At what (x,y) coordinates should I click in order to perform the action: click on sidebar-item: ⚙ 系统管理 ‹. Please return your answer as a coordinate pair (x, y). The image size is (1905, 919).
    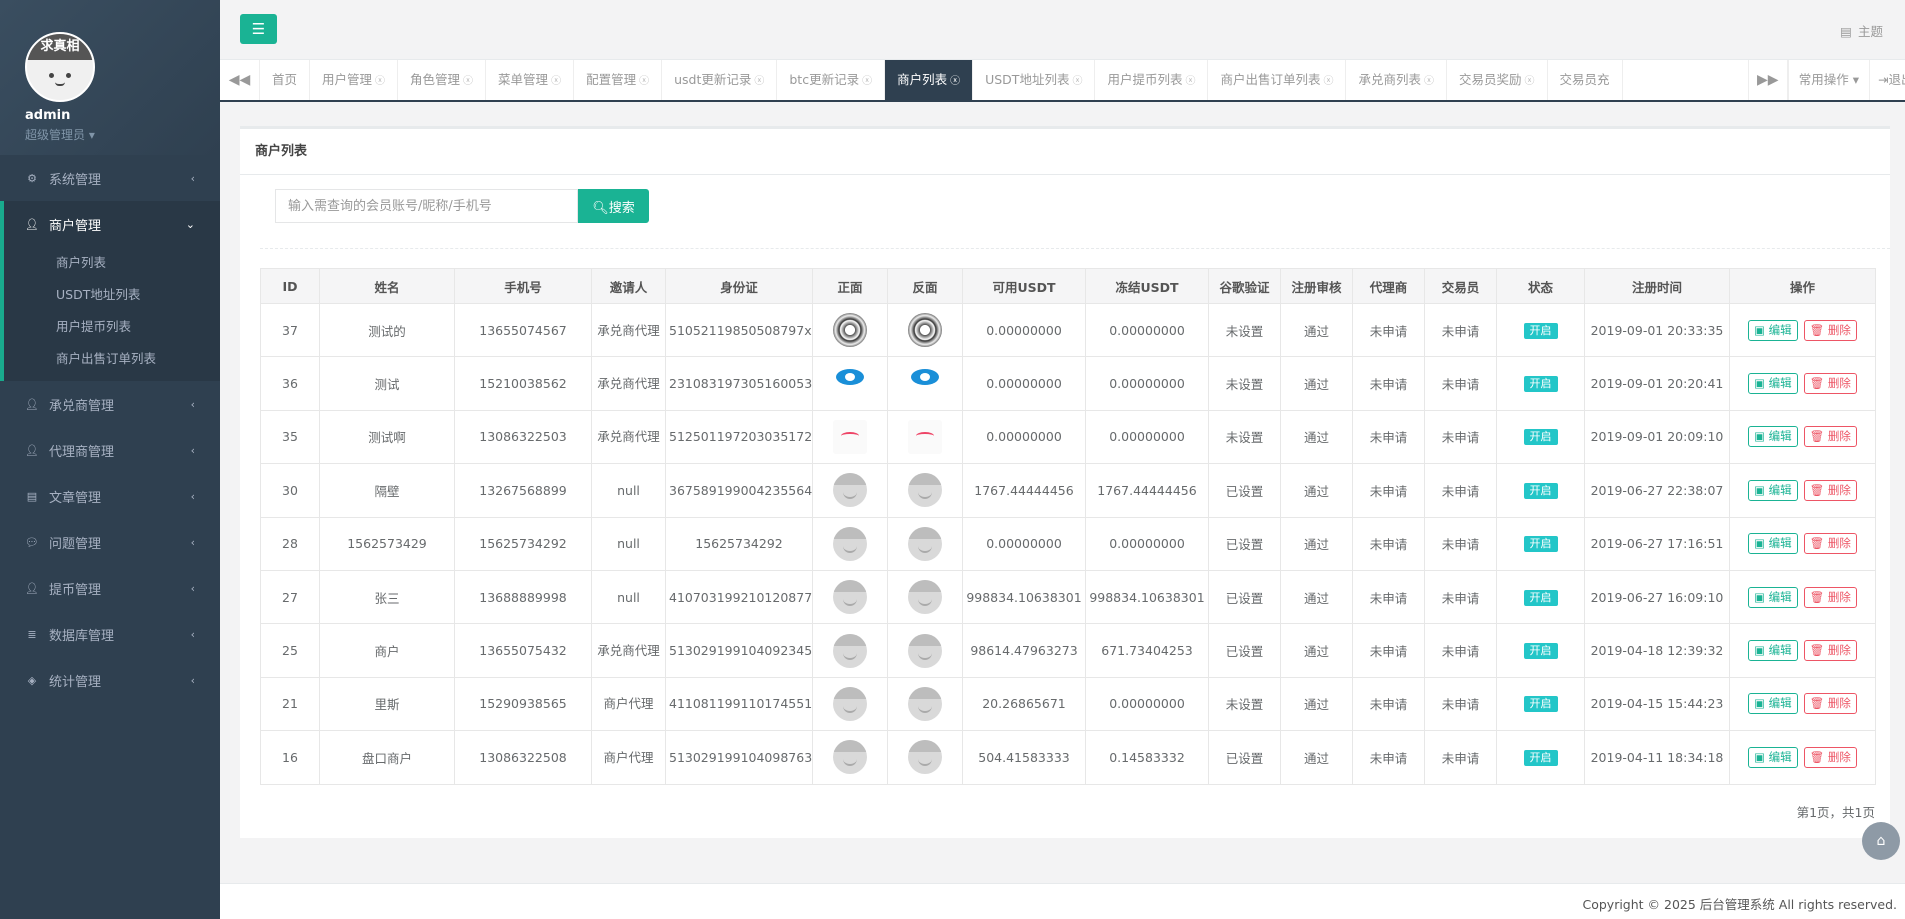
    Looking at the image, I should click on (110, 178).